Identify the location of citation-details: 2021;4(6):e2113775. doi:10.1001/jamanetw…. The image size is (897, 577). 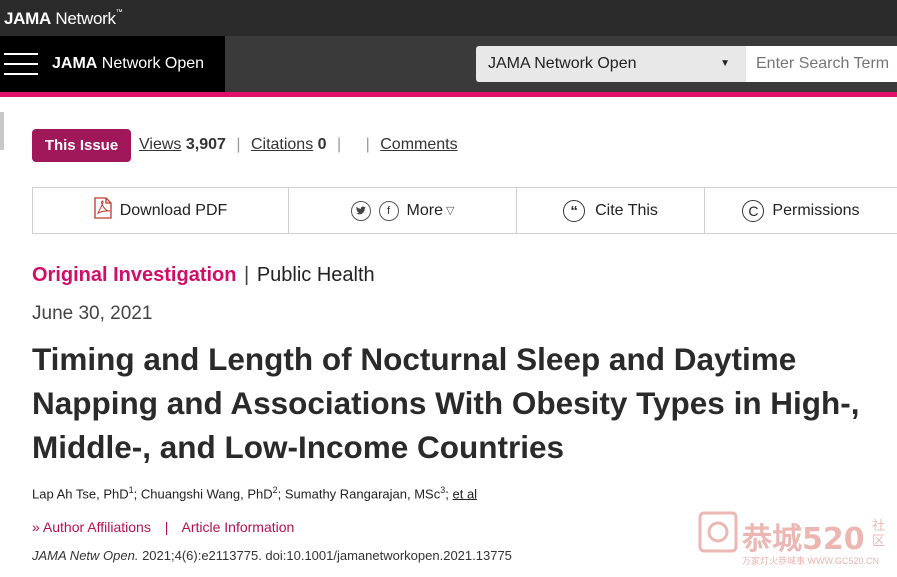
(325, 555).